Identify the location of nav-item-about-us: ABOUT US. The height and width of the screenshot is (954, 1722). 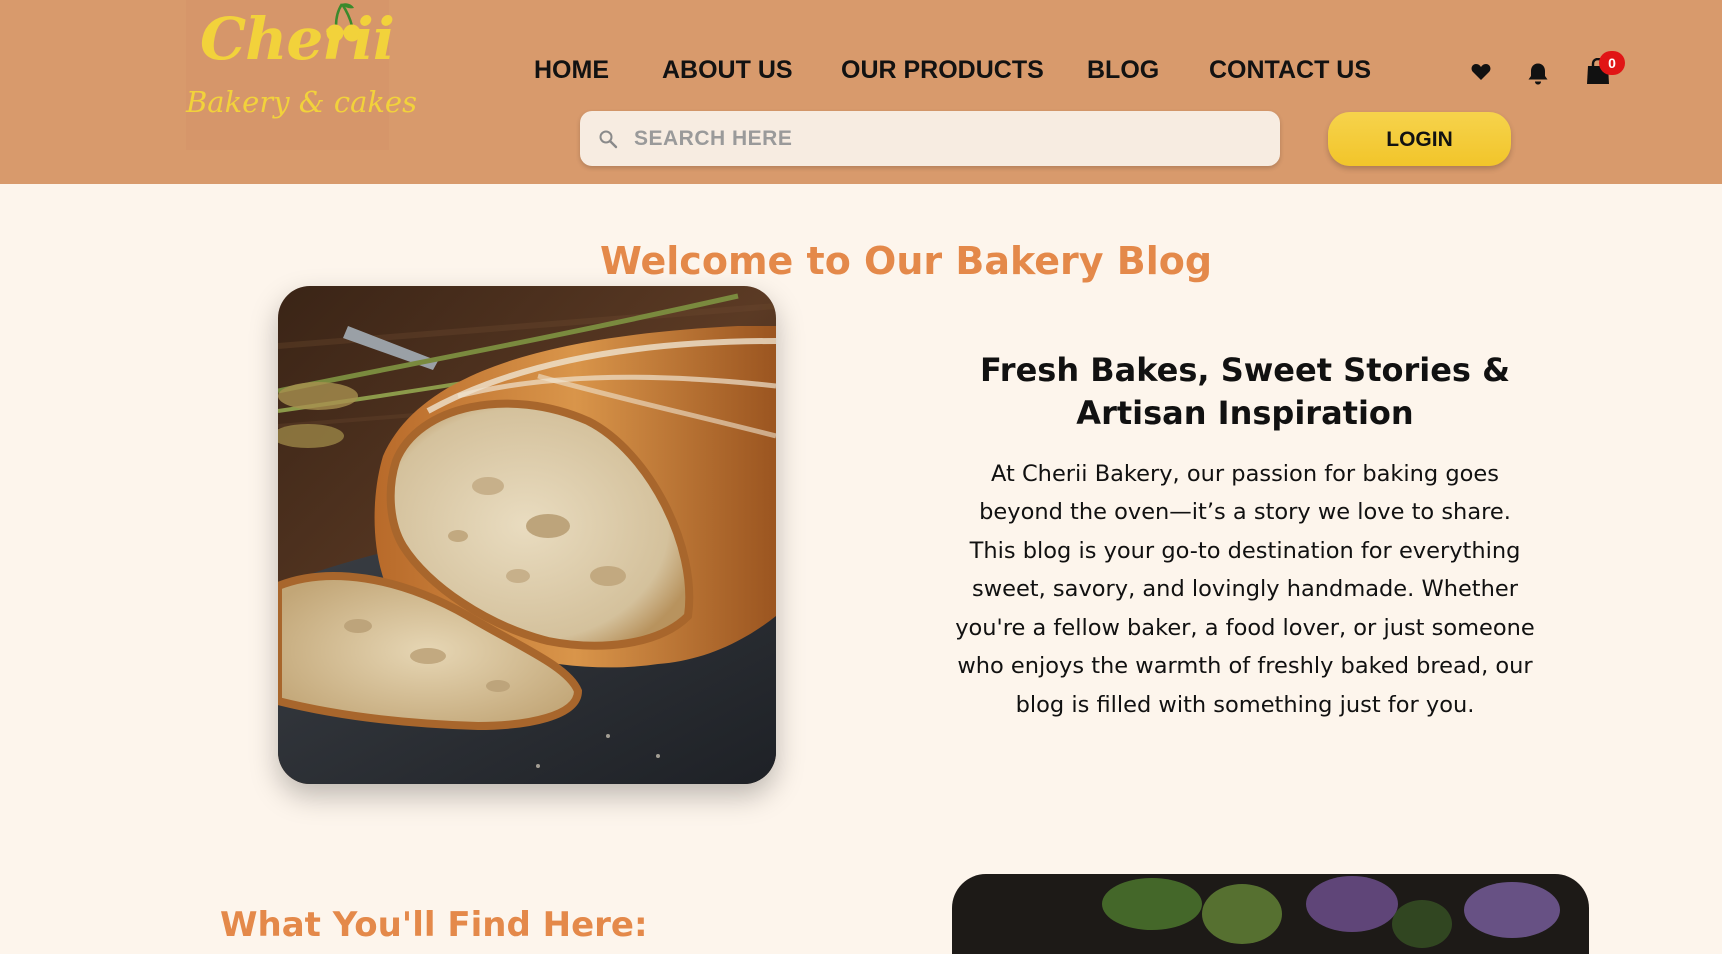
(727, 70).